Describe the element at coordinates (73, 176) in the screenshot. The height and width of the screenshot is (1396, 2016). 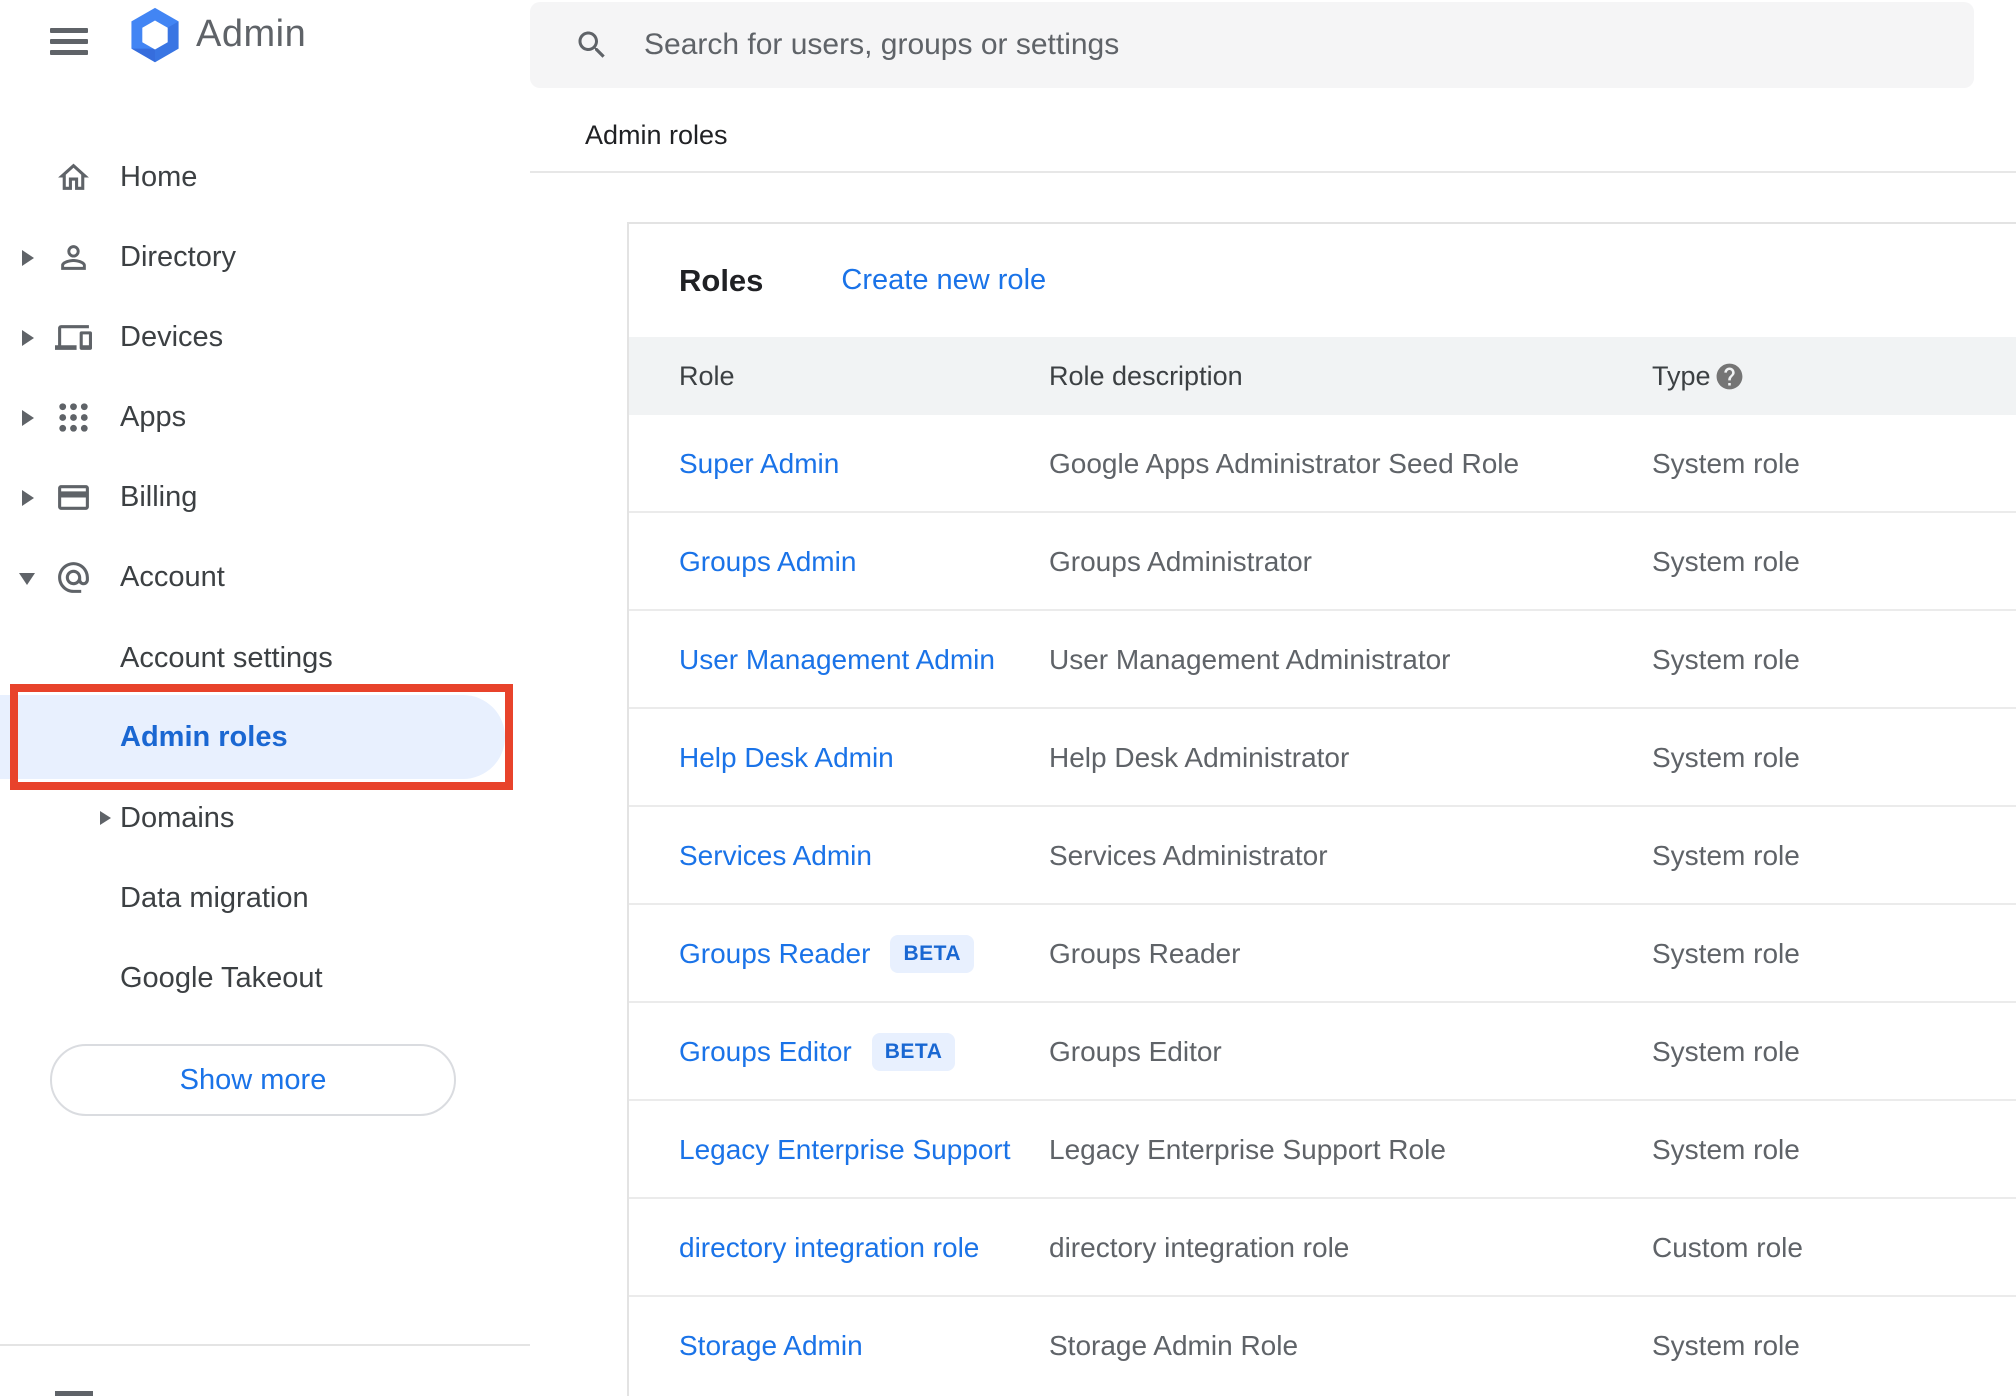
I see `home-icon` at that location.